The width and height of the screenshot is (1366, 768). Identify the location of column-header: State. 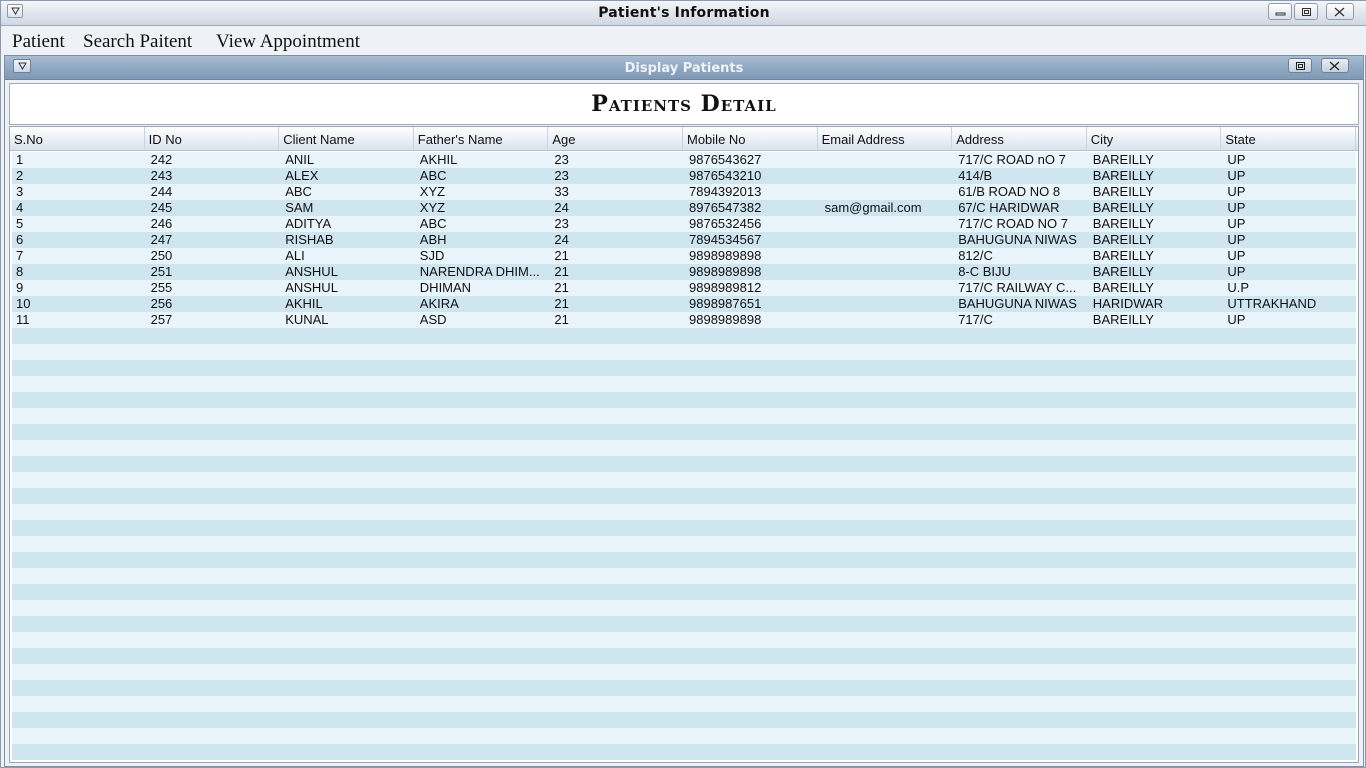
(1288, 139).